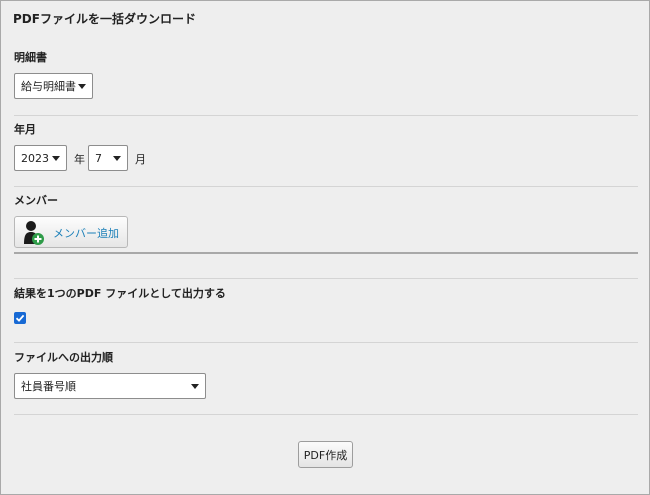 The height and width of the screenshot is (495, 650). I want to click on add-member-button-label: メンバー追加, so click(86, 233).